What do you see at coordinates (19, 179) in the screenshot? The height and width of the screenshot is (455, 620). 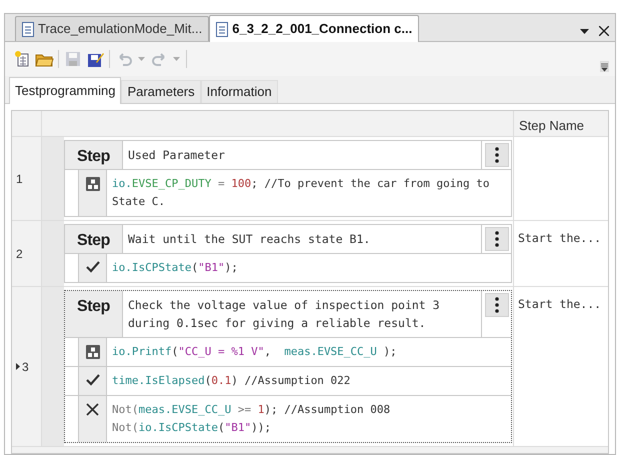 I see `row-number: 1` at bounding box center [19, 179].